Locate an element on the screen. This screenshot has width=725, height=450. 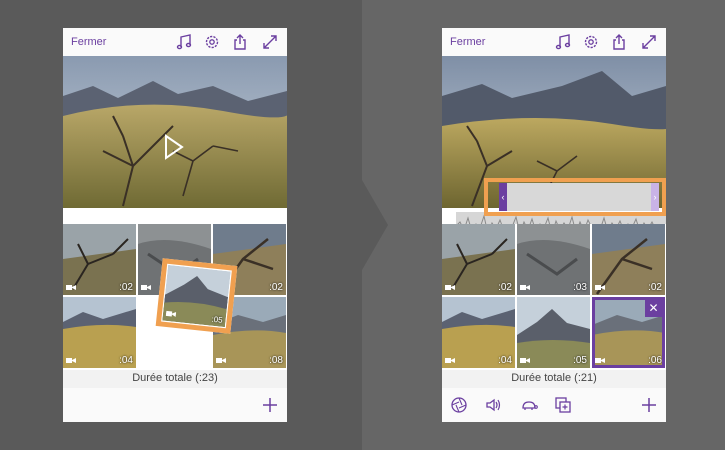
turtle-icon is located at coordinates (529, 405).